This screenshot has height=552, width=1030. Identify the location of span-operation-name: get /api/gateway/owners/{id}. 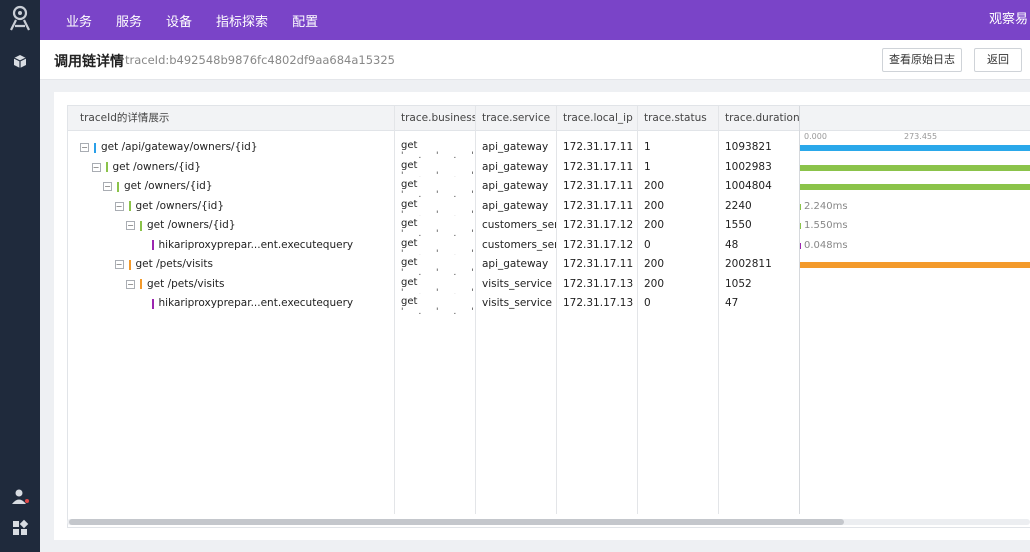
(179, 148).